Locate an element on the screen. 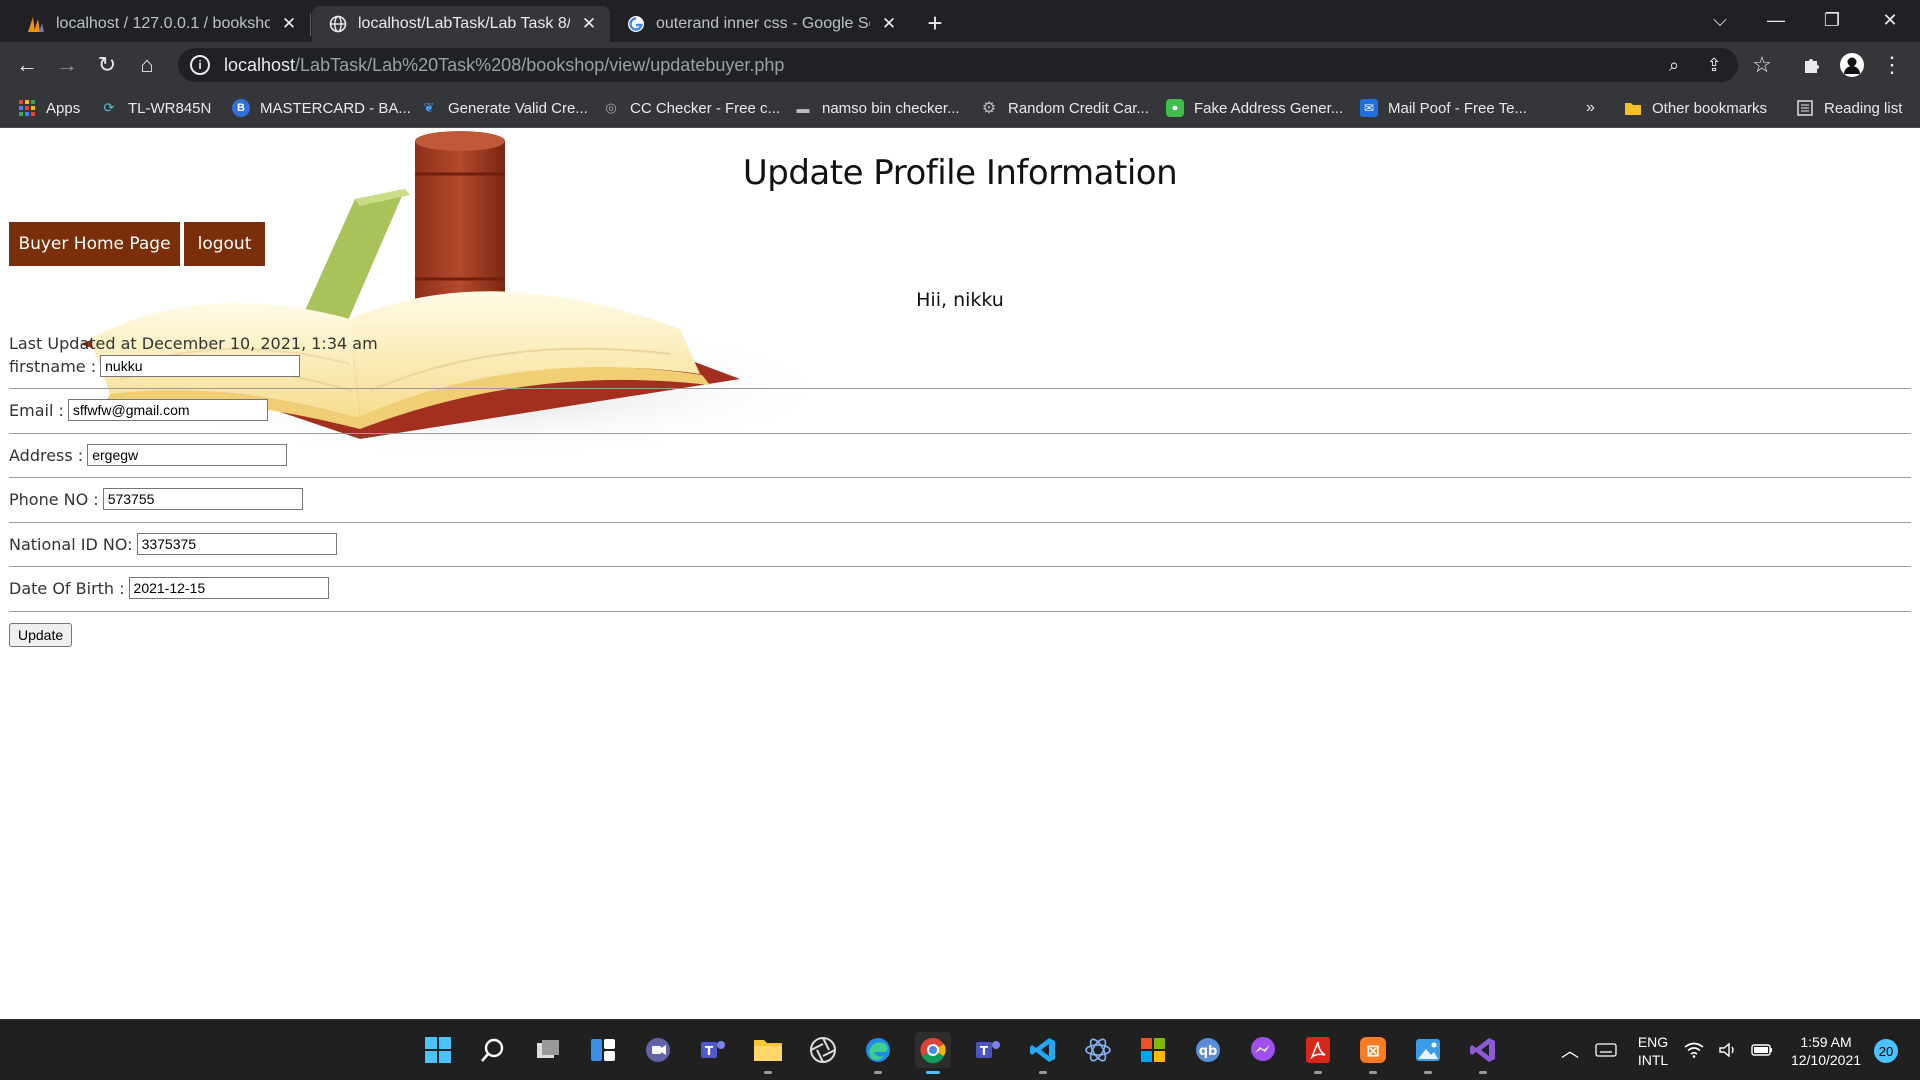  bookmark-tl-wr845n: ⟳ TL-WR845N is located at coordinates (156, 108).